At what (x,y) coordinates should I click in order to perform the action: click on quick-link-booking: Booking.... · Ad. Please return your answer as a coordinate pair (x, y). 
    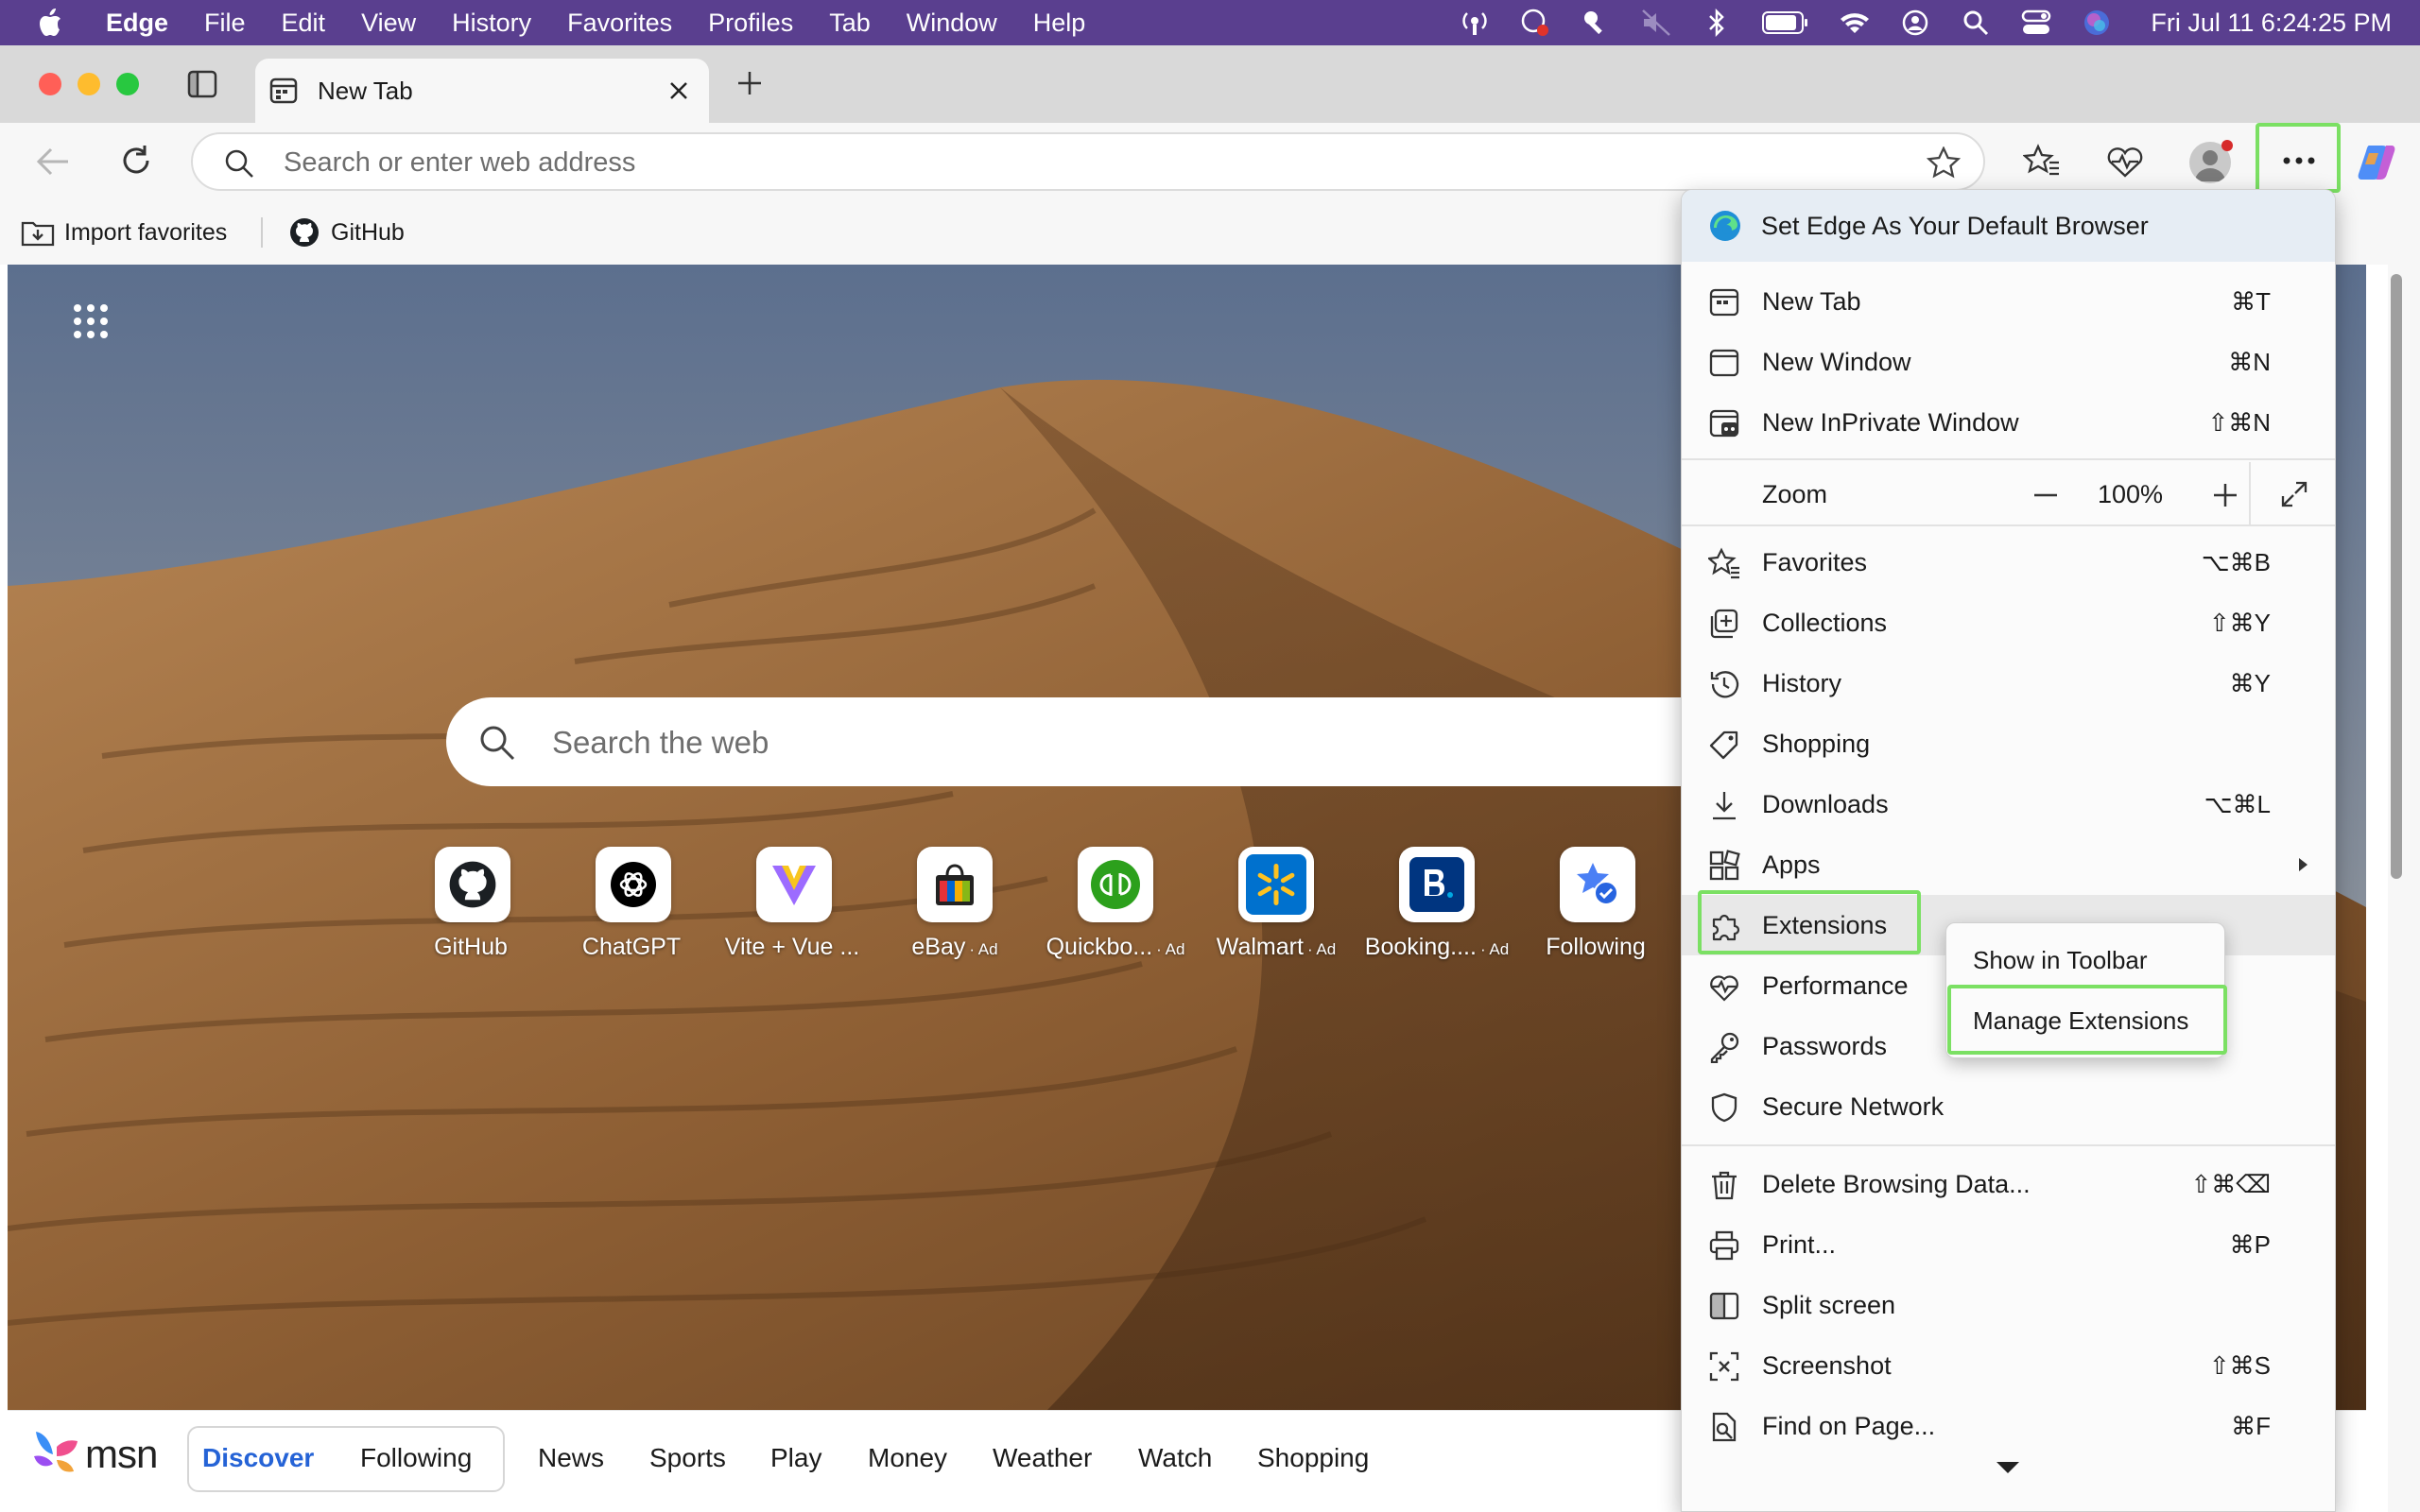
    Looking at the image, I should click on (1437, 904).